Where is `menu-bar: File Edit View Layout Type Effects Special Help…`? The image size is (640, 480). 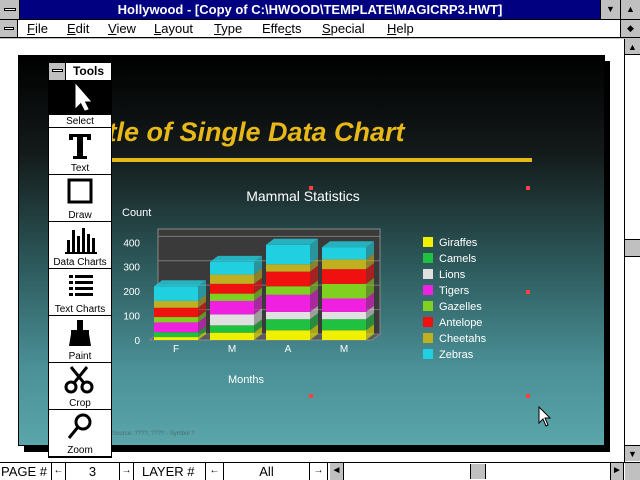
menu-bar: File Edit View Layout Type Effects Special Help… is located at coordinates (320, 29).